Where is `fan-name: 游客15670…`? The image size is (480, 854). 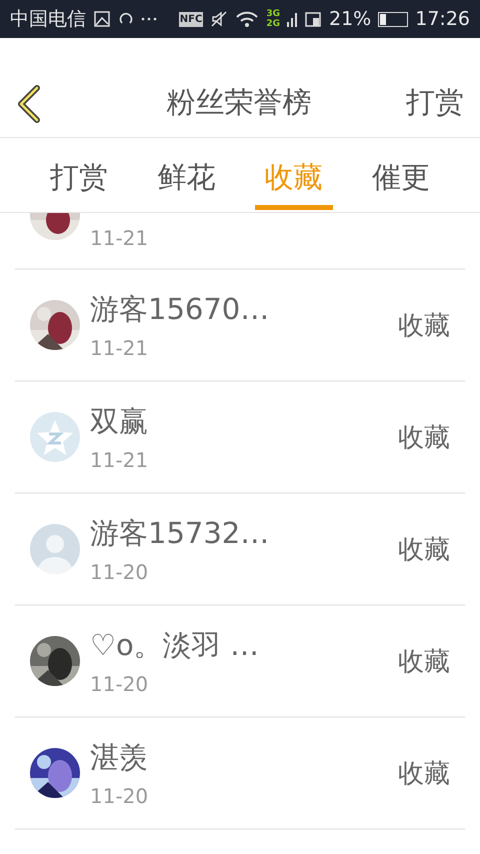
fan-name: 游客15670… is located at coordinates (180, 309).